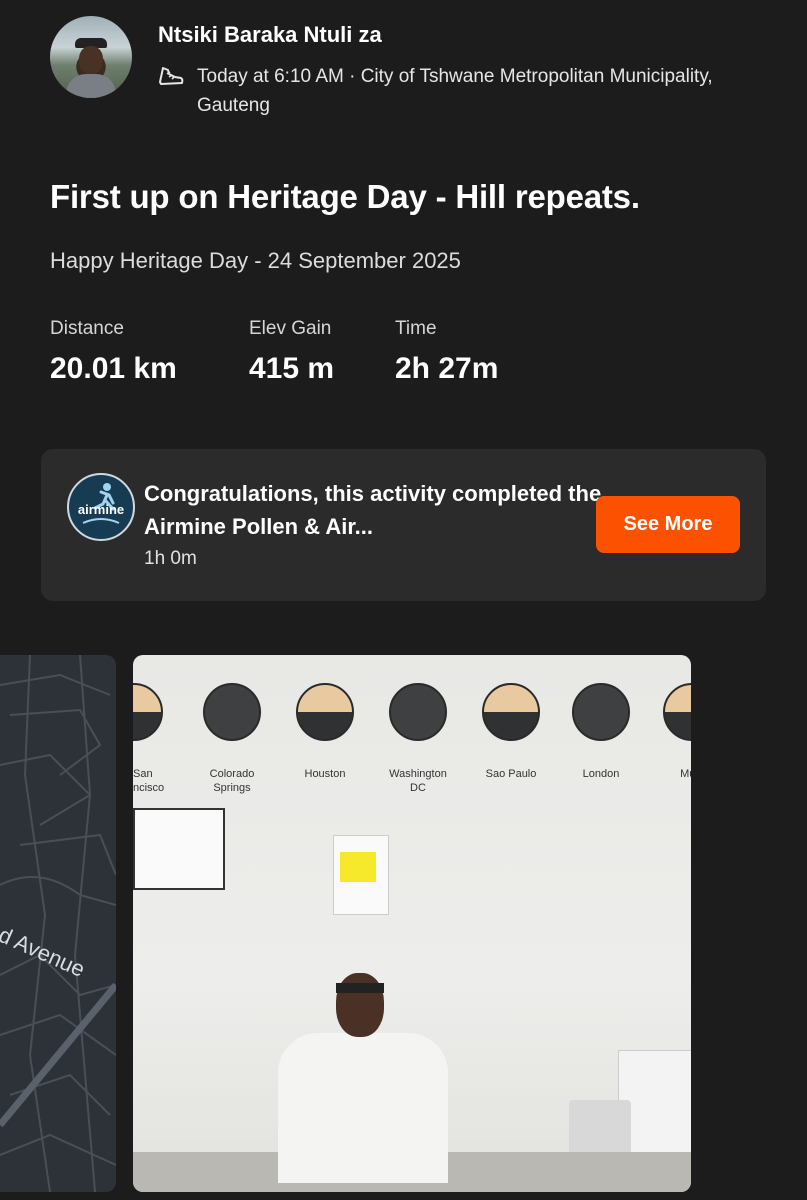  What do you see at coordinates (447, 368) in the screenshot?
I see `stat-value: 2h 27m` at bounding box center [447, 368].